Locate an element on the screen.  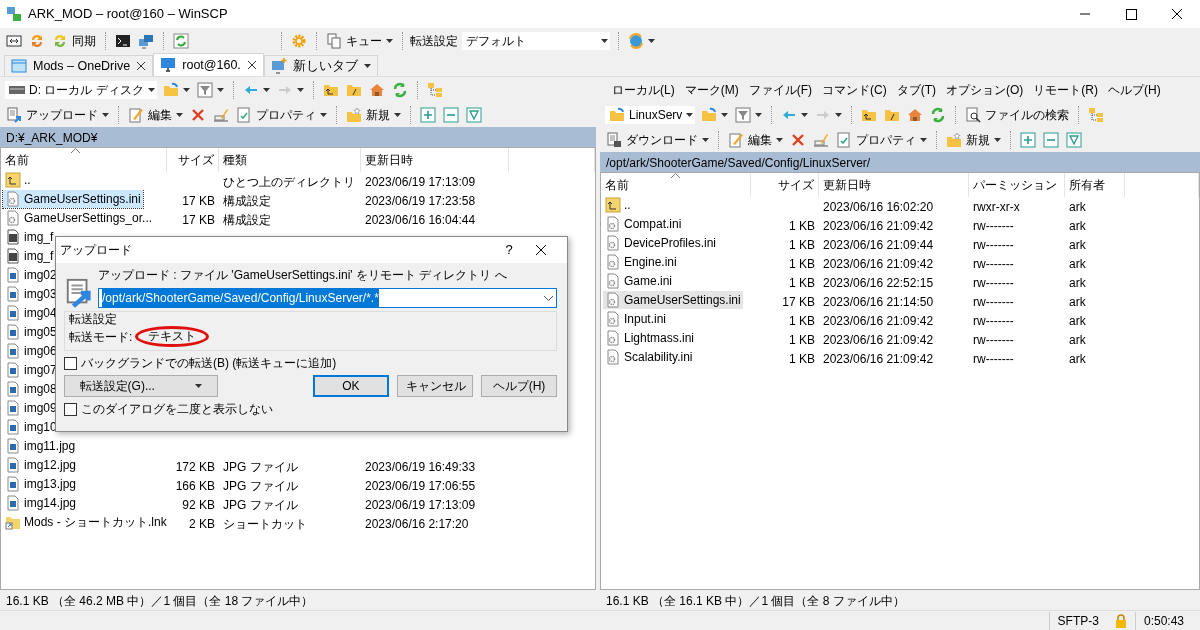
file-item: Game.ini is located at coordinates (639, 280).